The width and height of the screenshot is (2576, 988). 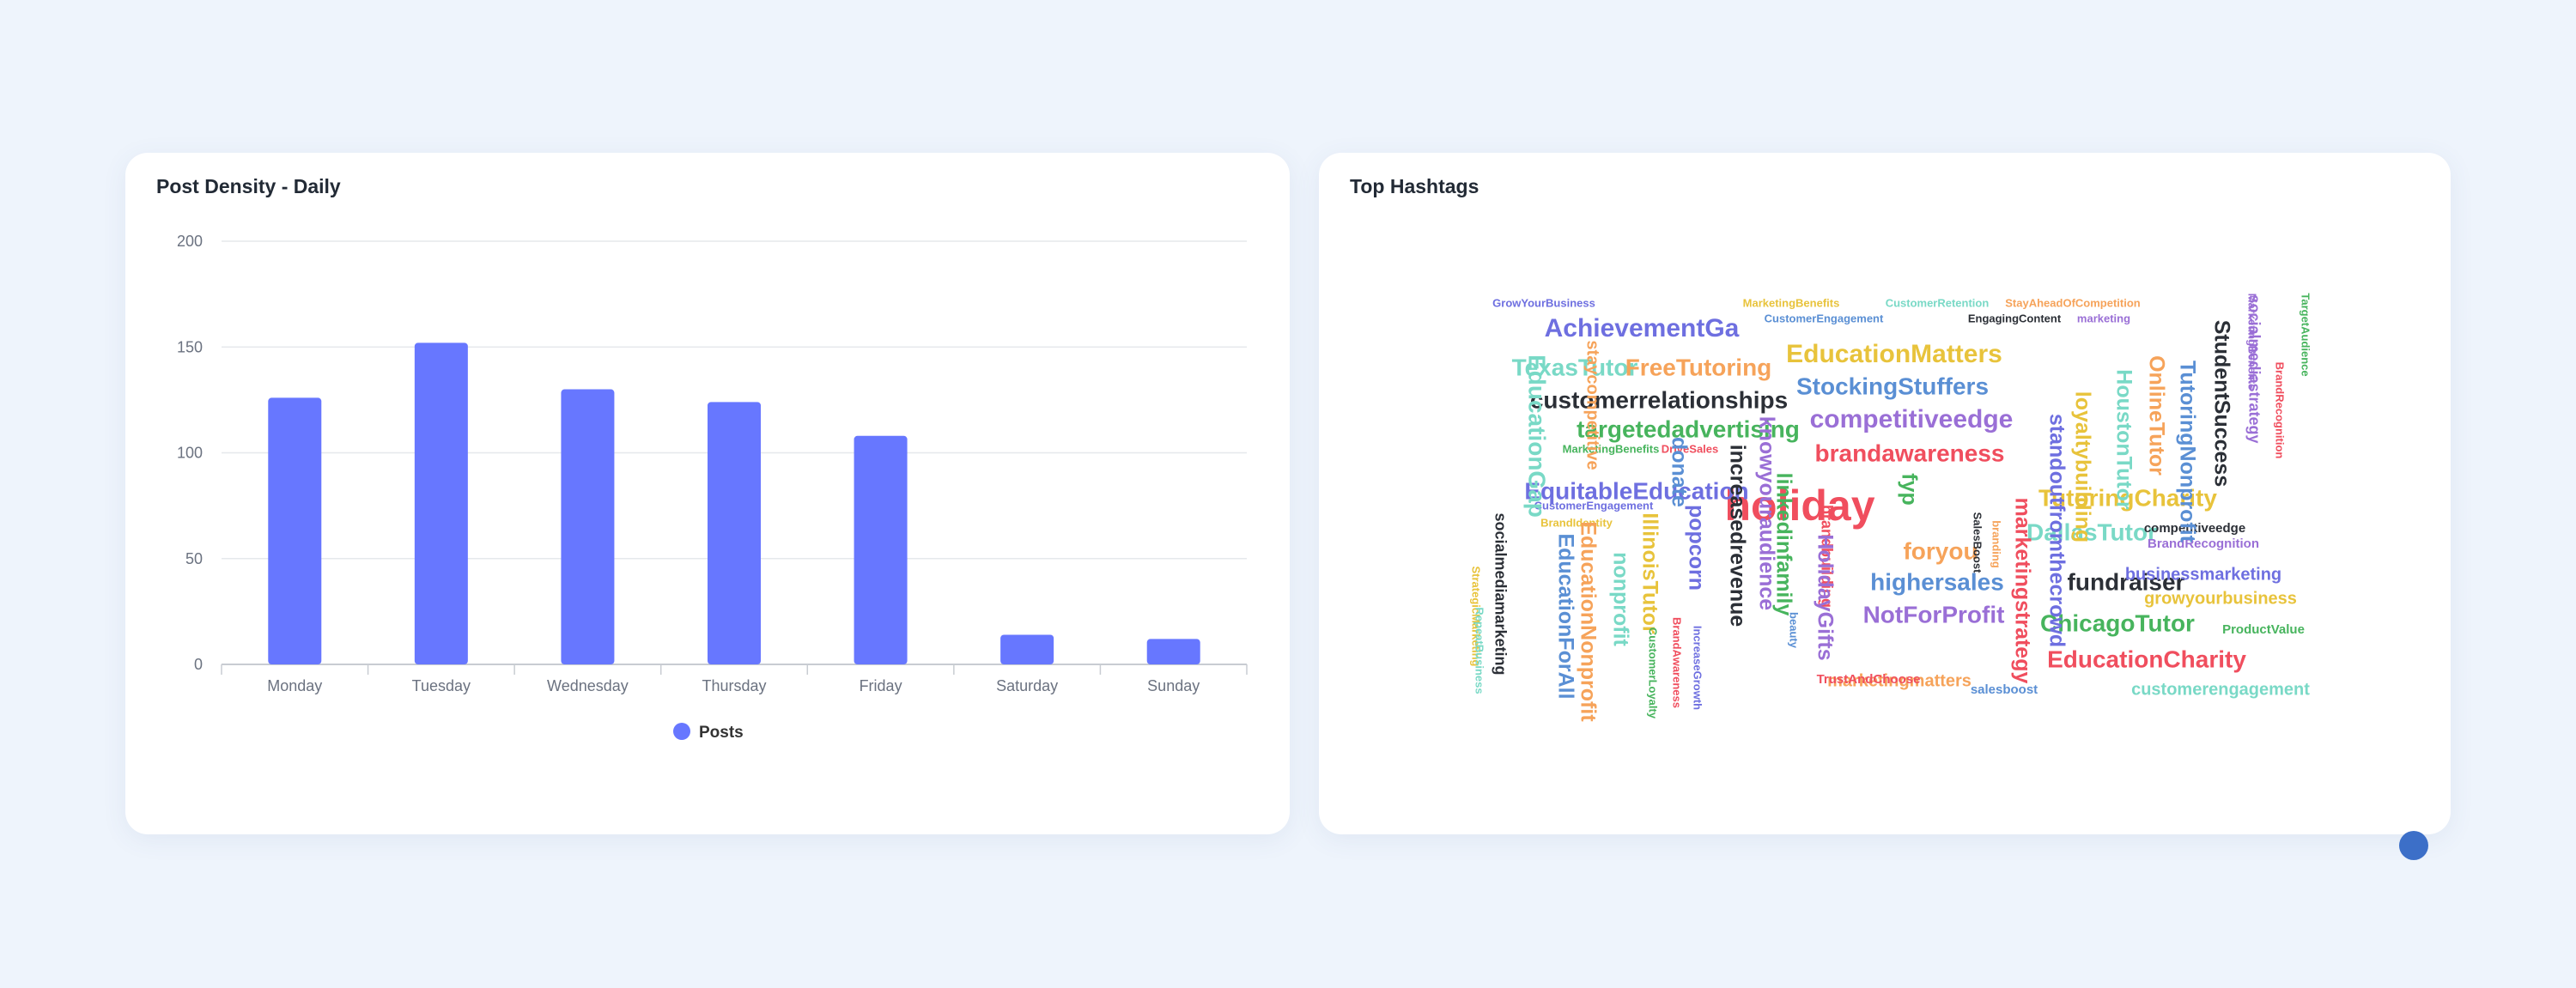 I want to click on y-tick-label: 200, so click(x=190, y=241).